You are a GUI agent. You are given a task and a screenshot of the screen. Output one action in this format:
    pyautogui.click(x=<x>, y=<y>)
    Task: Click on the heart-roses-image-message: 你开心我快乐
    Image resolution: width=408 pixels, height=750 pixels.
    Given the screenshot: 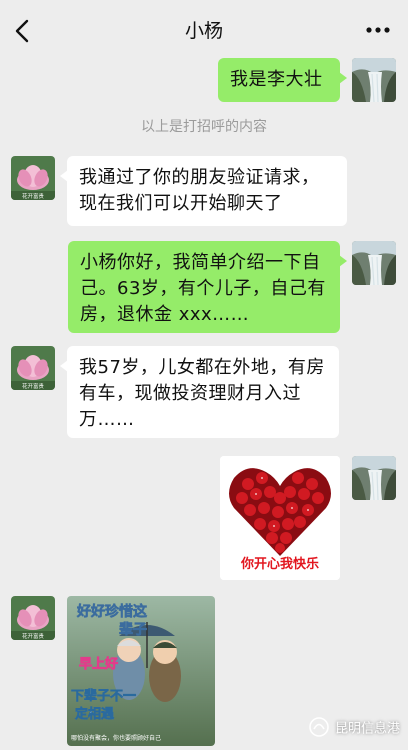 What is the action you would take?
    pyautogui.click(x=280, y=518)
    